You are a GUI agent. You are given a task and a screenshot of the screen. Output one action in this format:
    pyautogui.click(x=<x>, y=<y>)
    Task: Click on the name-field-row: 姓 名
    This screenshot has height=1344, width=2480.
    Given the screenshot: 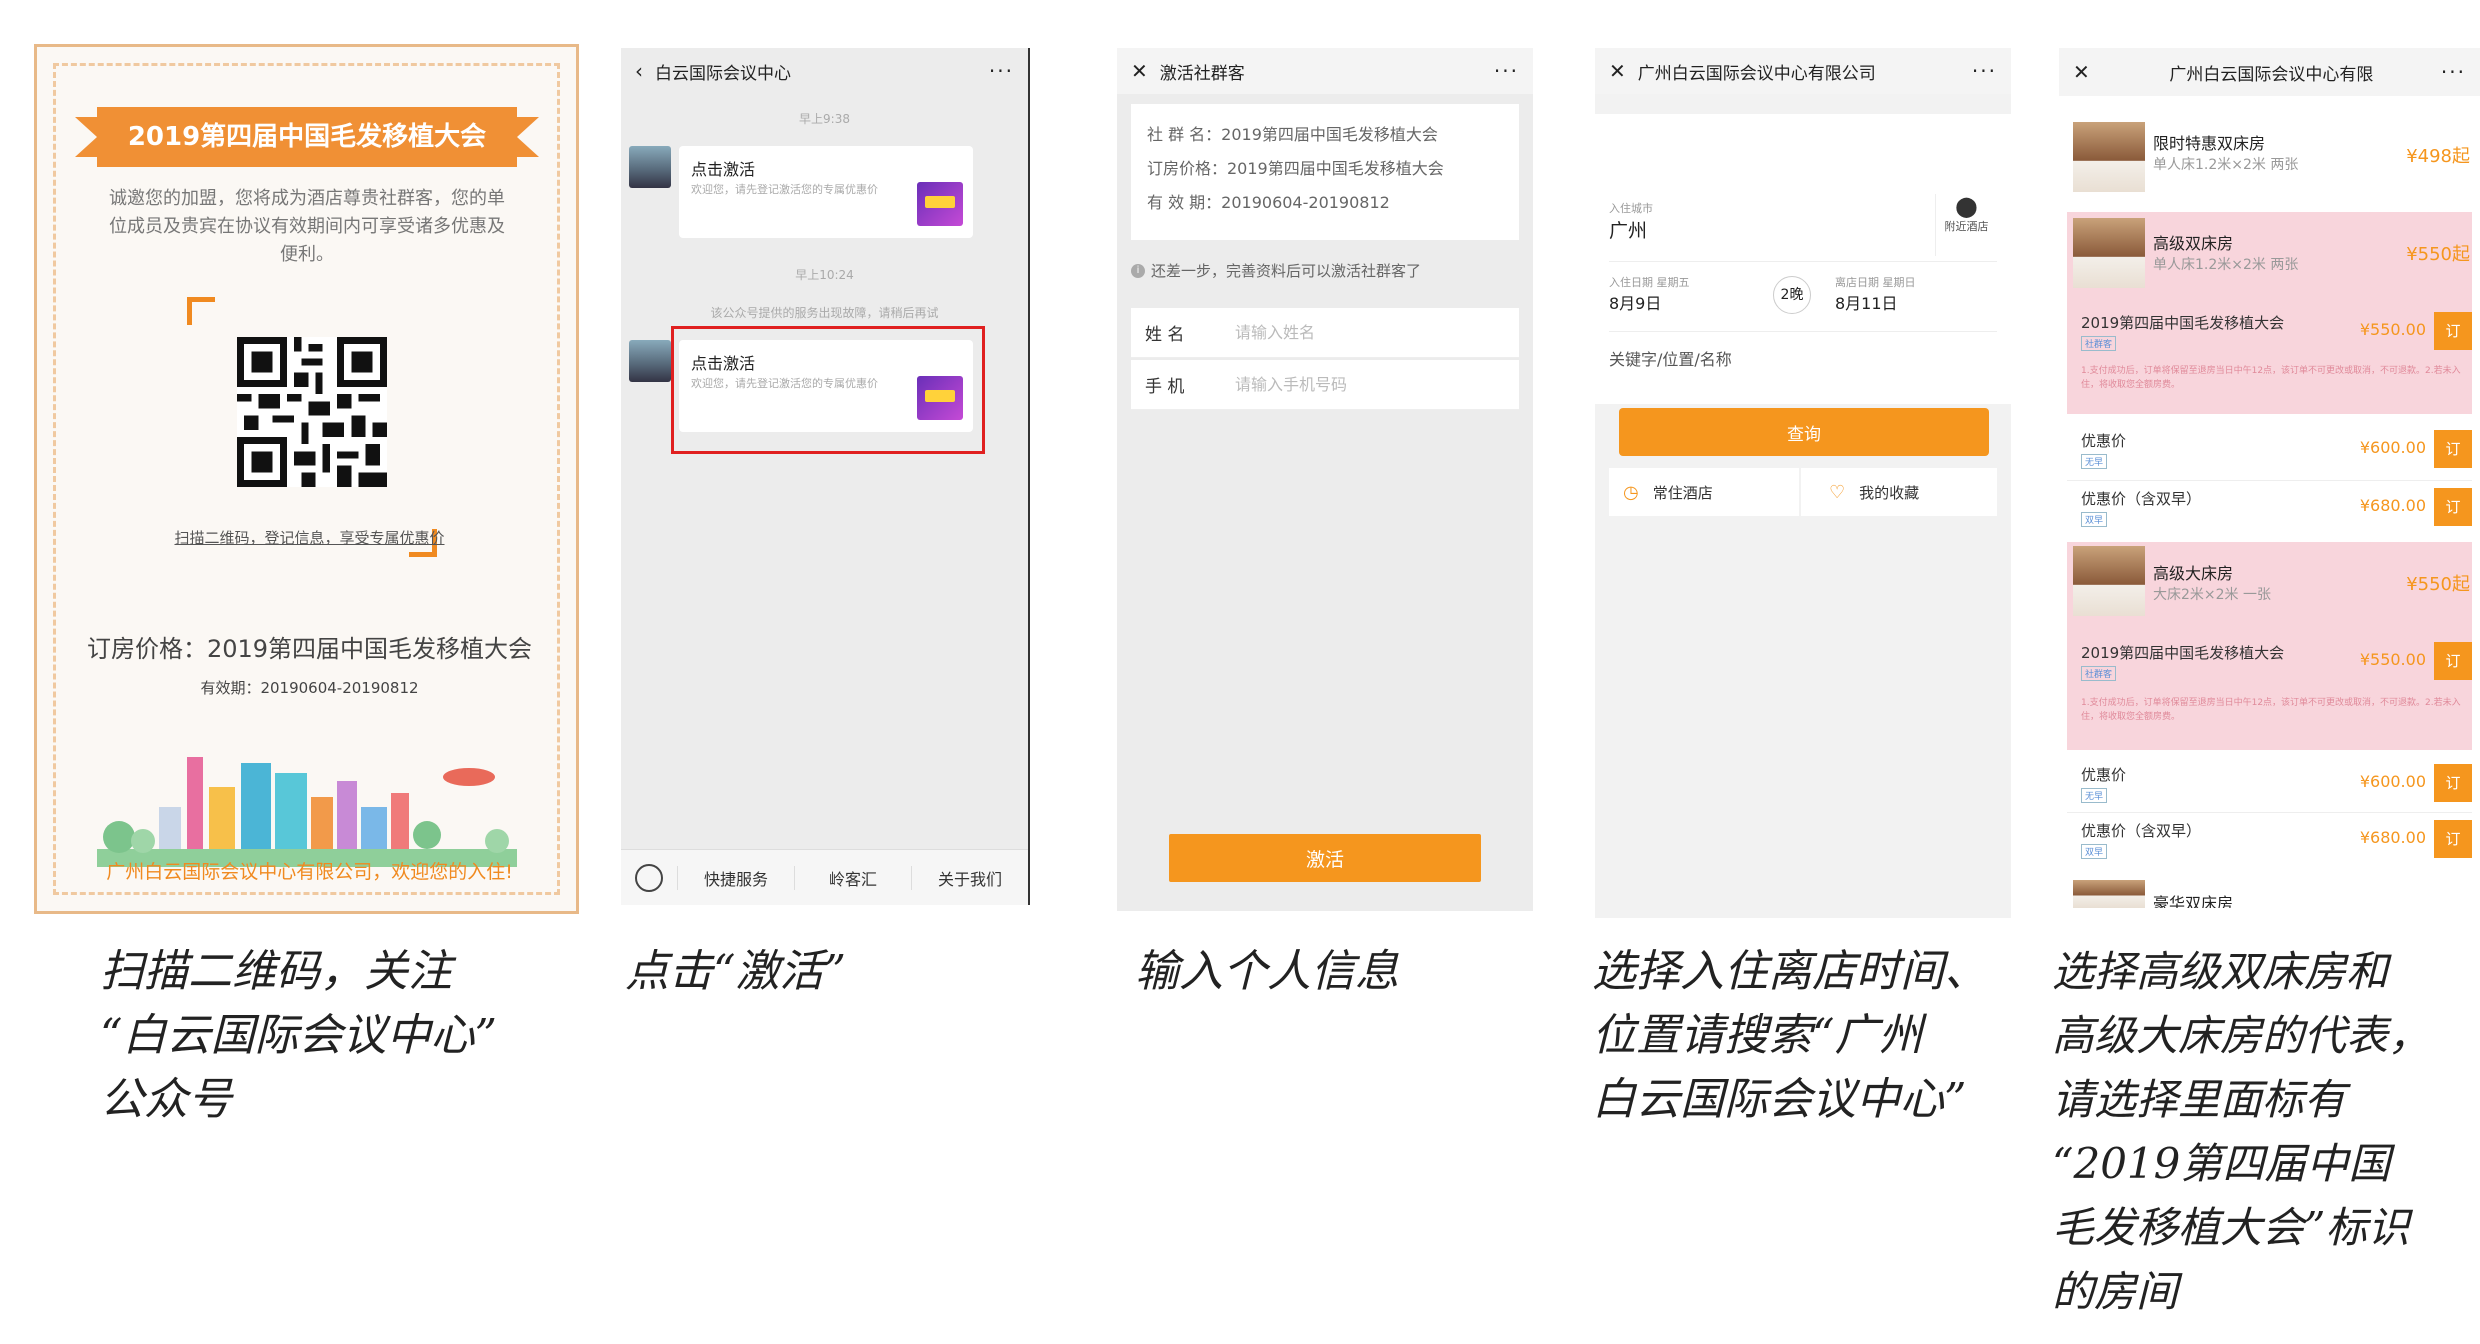 What is the action you would take?
    pyautogui.click(x=1325, y=333)
    